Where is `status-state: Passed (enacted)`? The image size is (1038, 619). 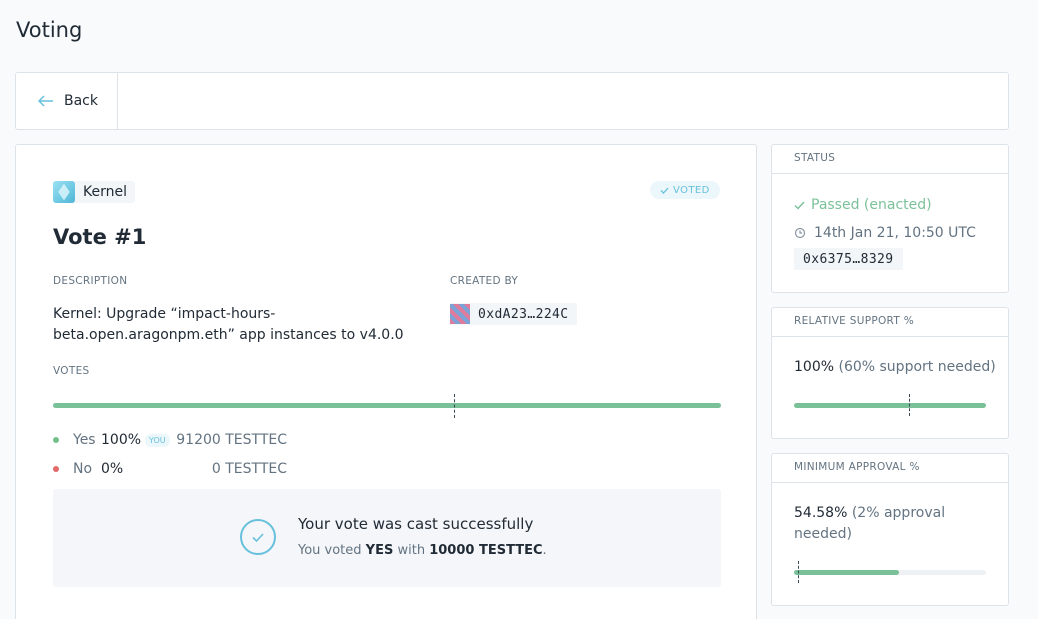 status-state: Passed (enacted) is located at coordinates (863, 205).